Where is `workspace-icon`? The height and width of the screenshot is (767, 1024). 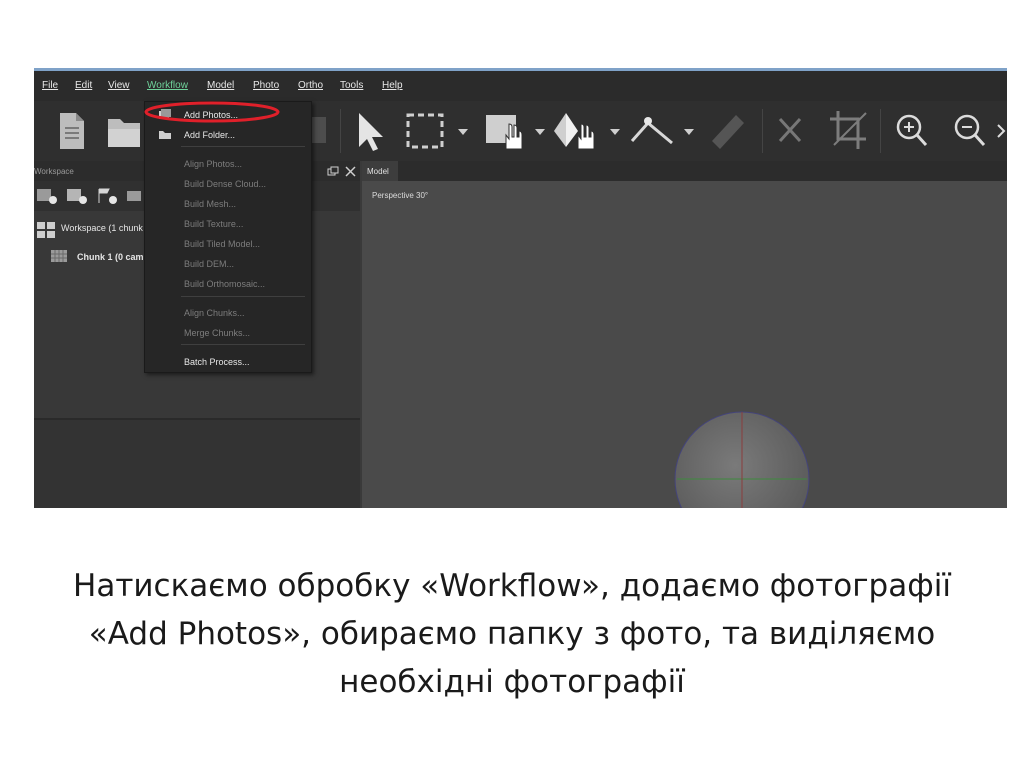 workspace-icon is located at coordinates (46, 230).